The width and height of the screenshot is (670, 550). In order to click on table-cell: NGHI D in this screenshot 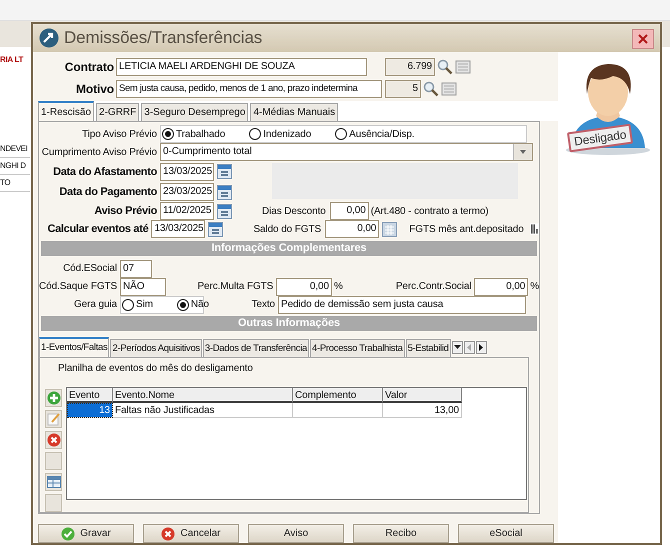, I will do `click(15, 166)`.